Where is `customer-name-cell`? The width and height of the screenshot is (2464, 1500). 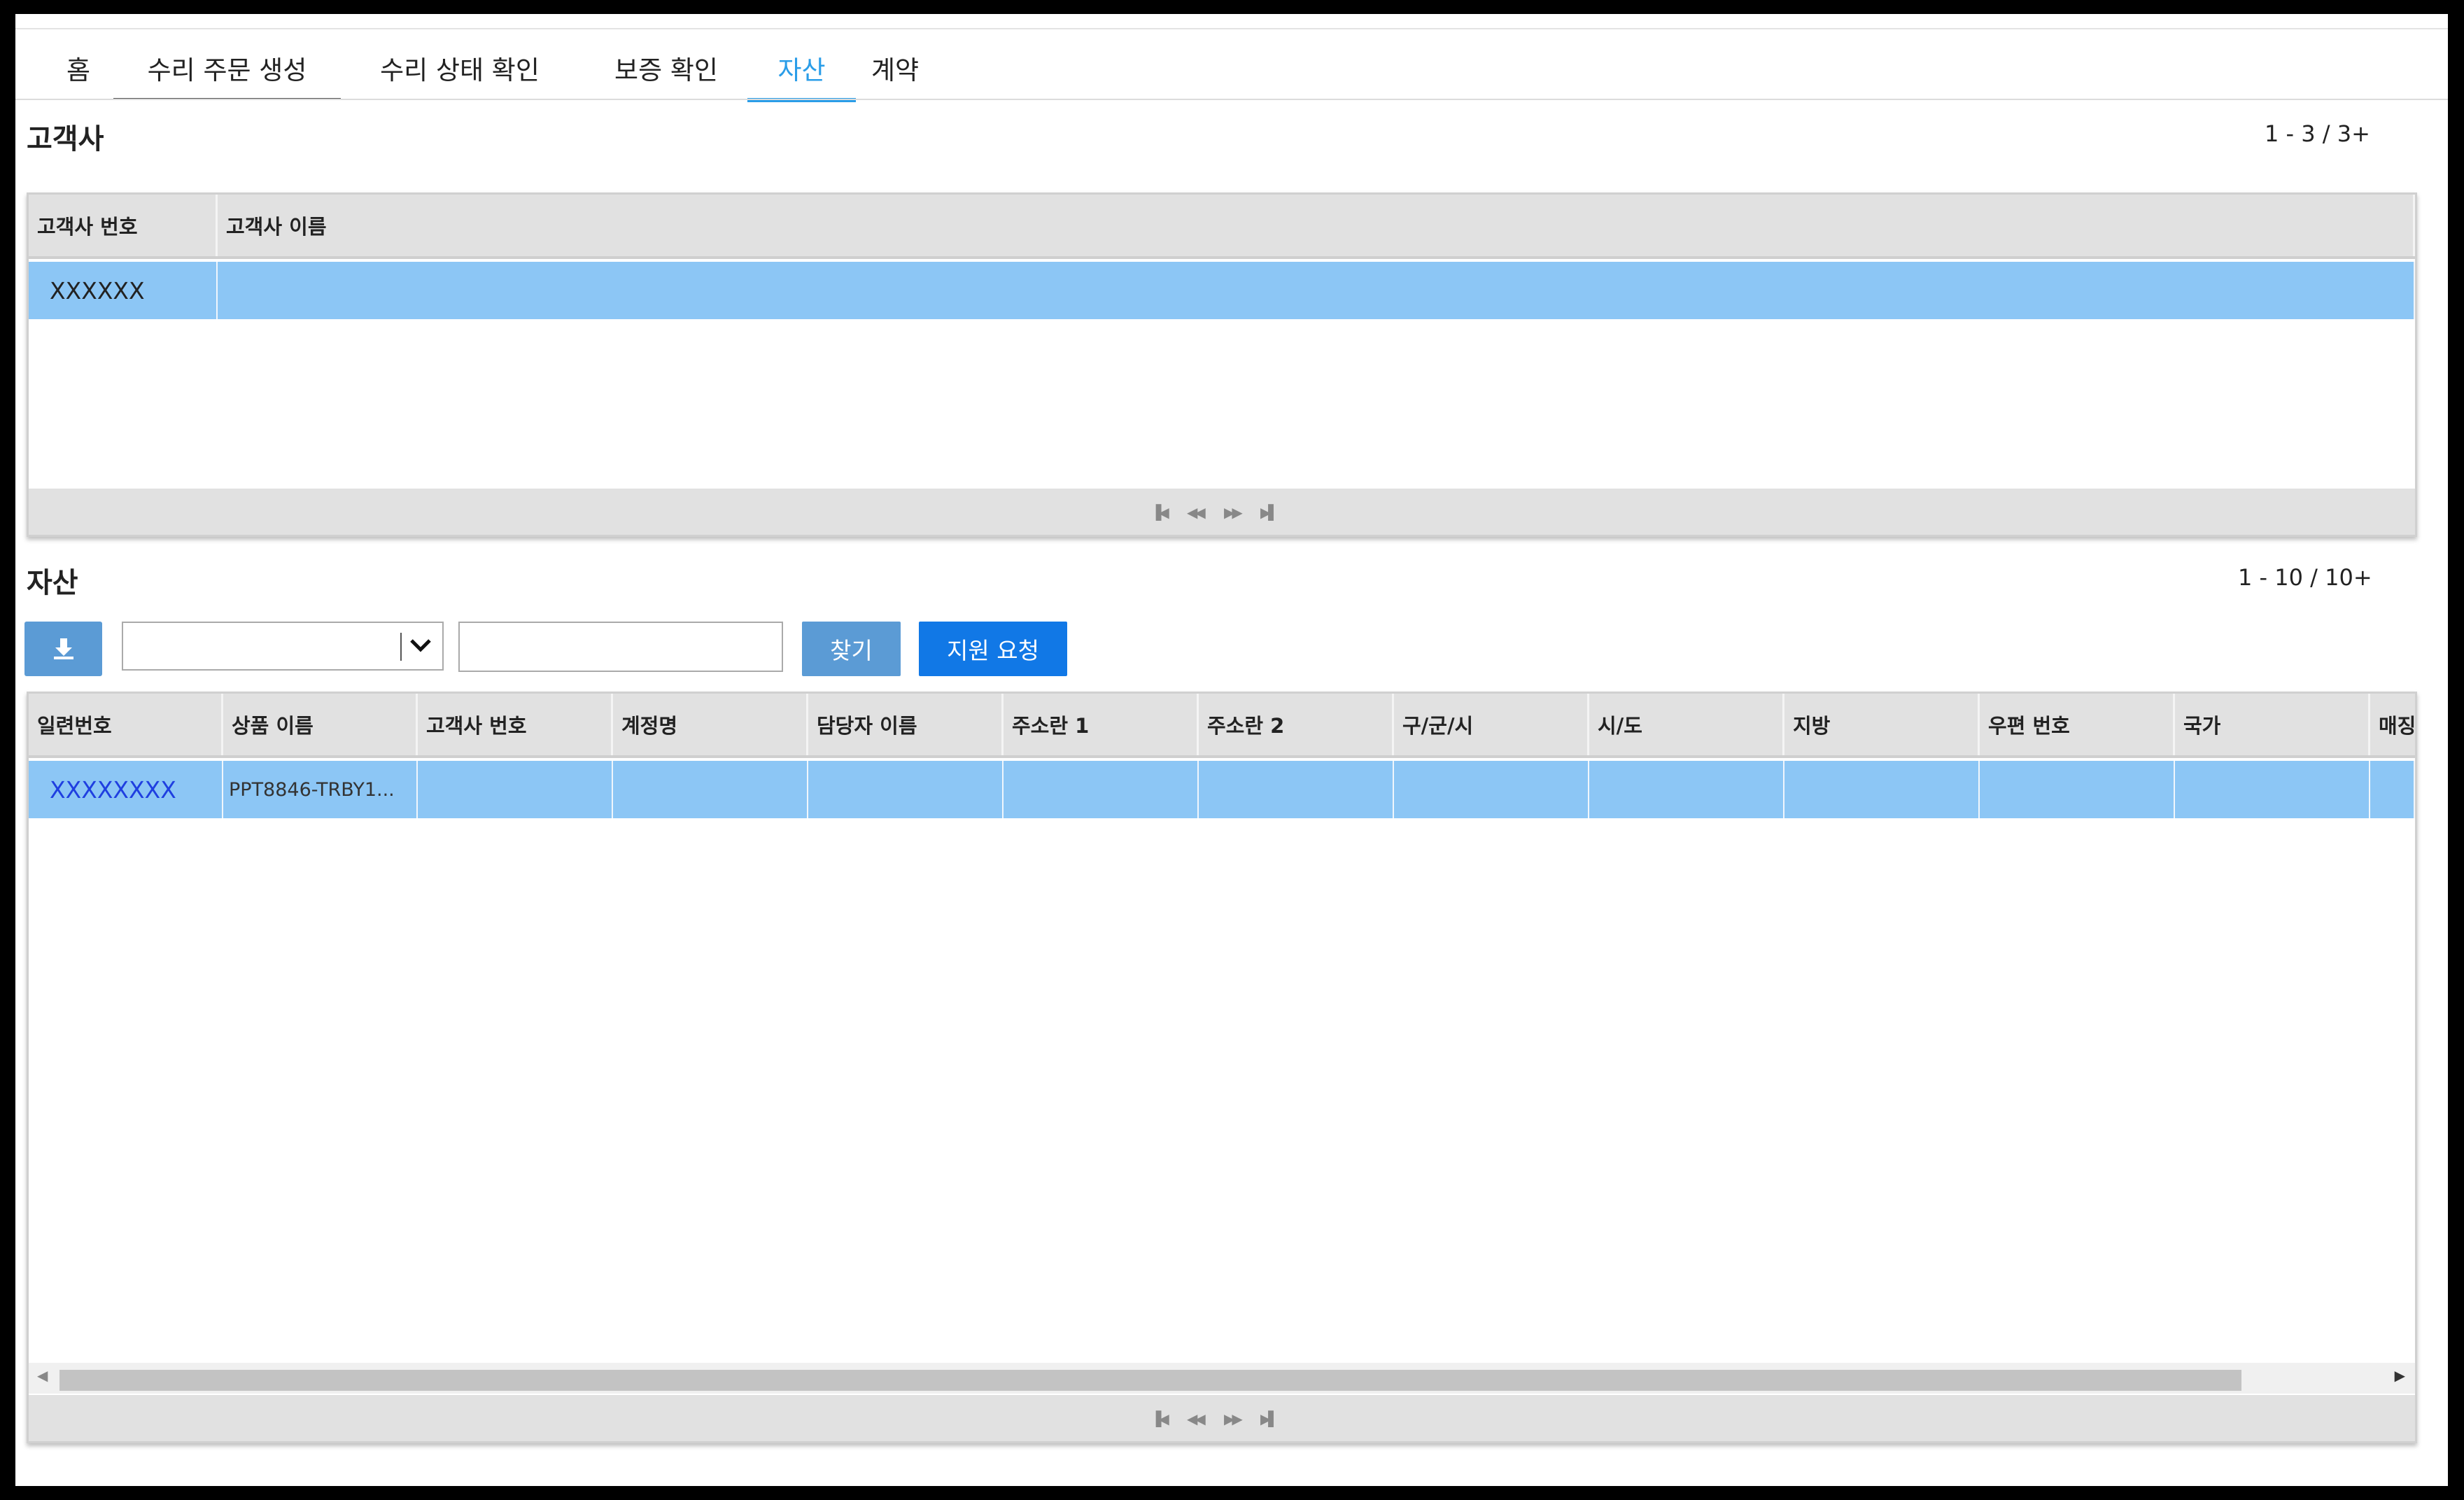 customer-name-cell is located at coordinates (1316, 290).